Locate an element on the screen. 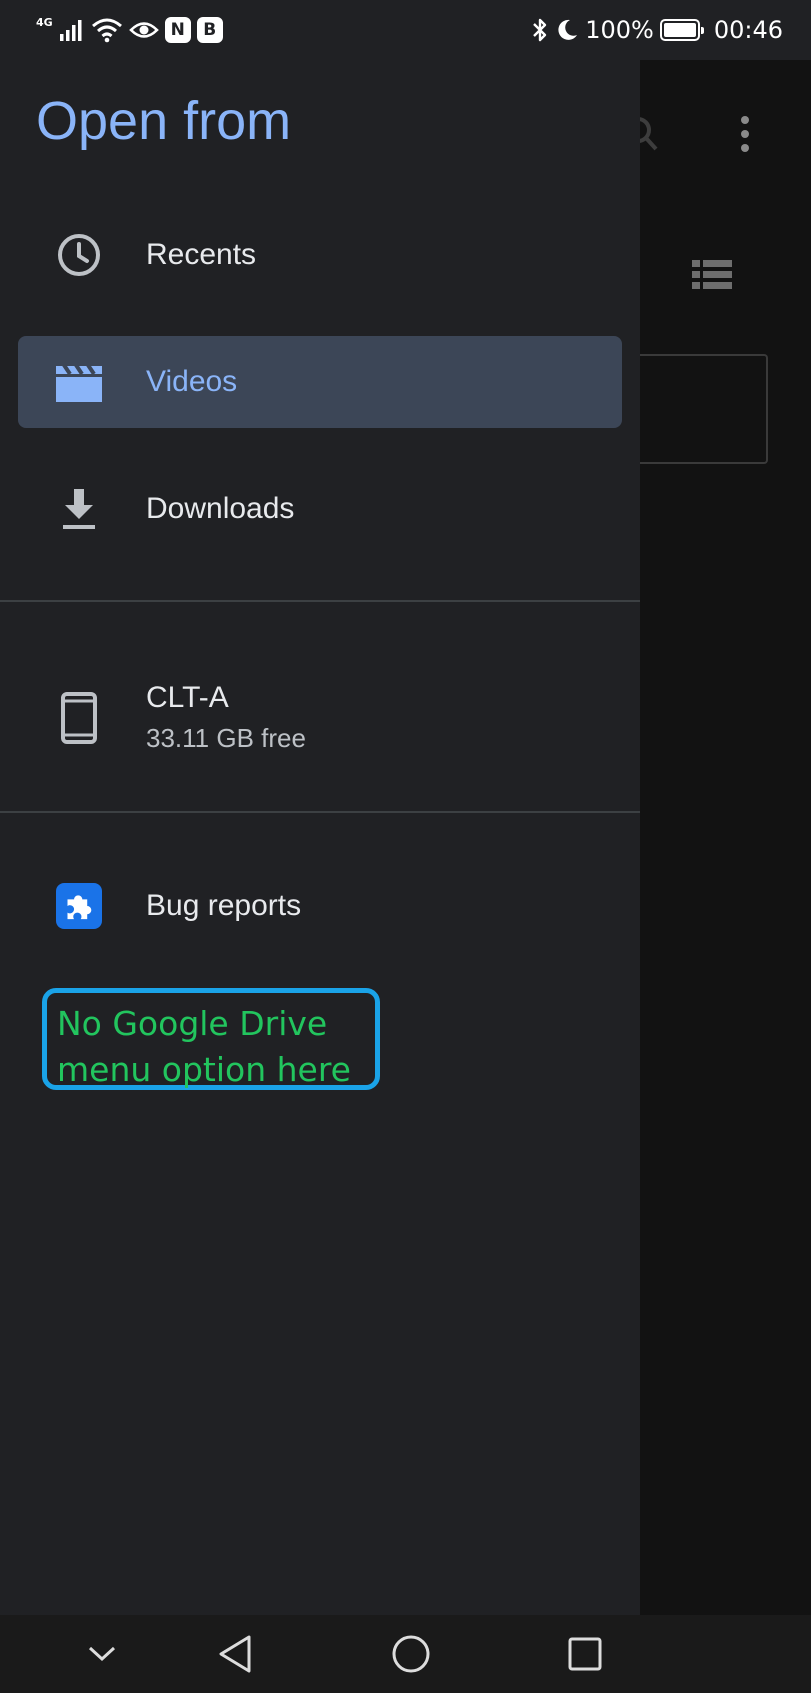 This screenshot has width=811, height=1693. phone-icon is located at coordinates (79, 718).